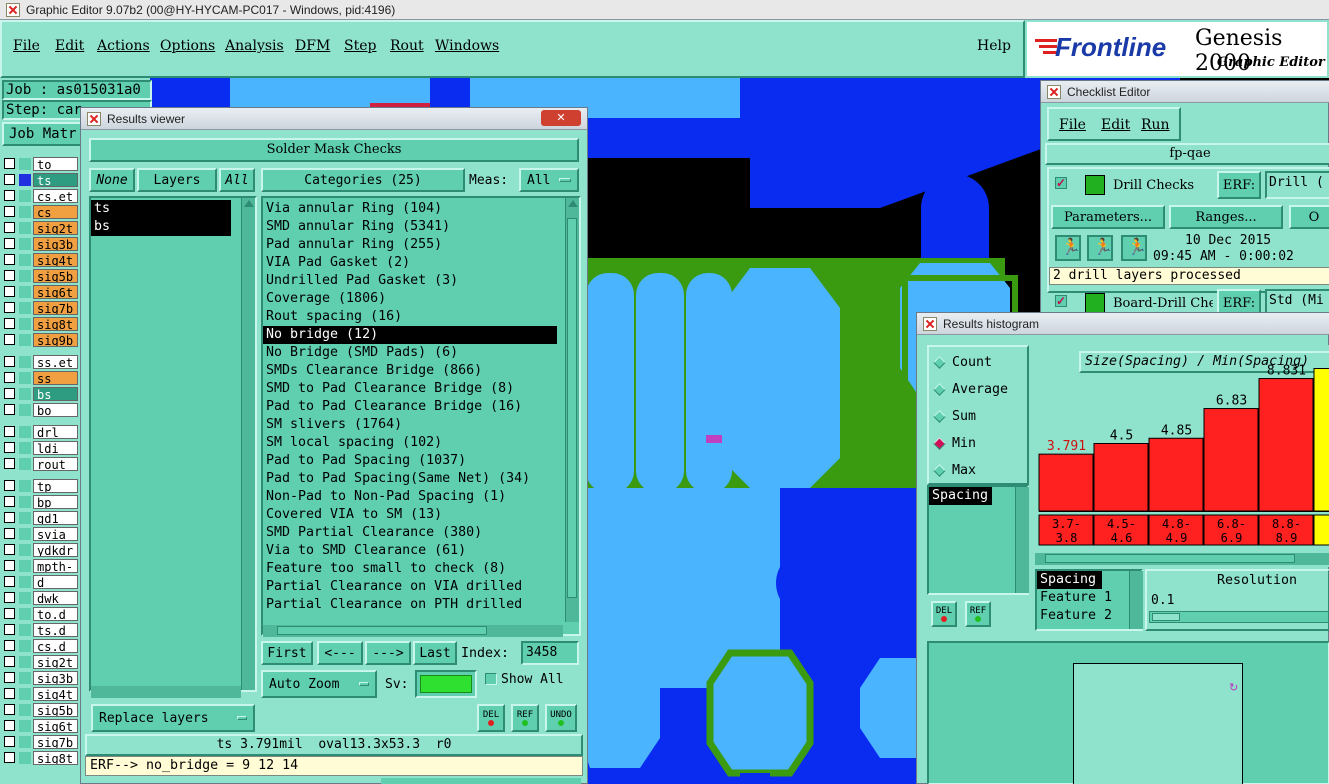  What do you see at coordinates (26, 46) in the screenshot?
I see `menu-file: File` at bounding box center [26, 46].